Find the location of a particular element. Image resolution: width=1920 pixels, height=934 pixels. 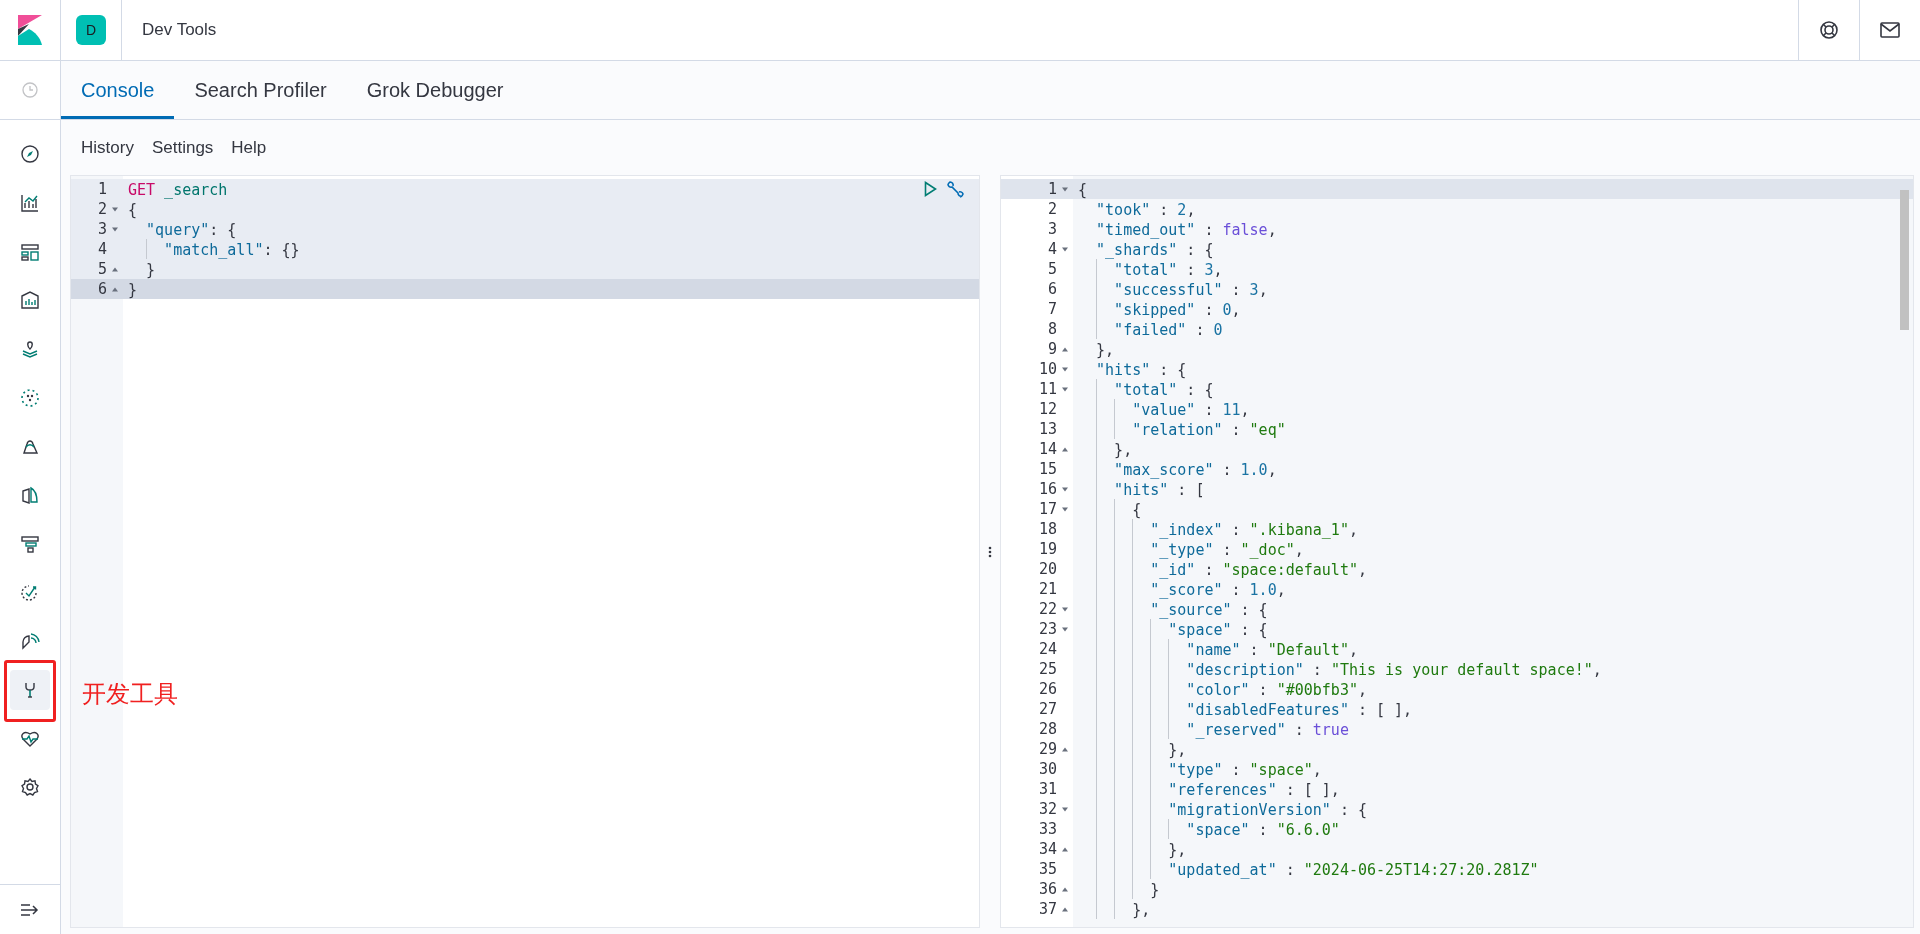

line-number: 1 is located at coordinates (1052, 189).